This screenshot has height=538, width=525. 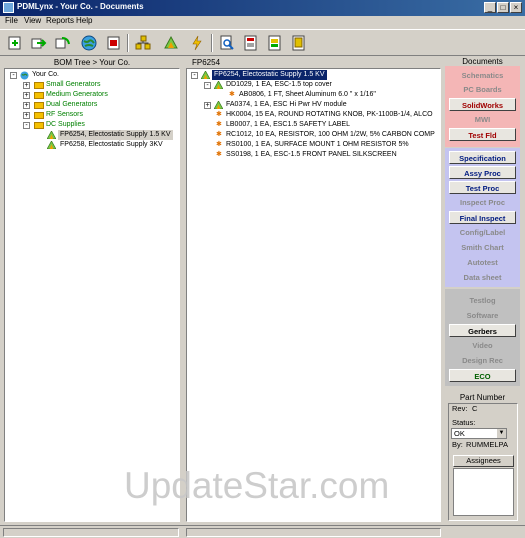 What do you see at coordinates (11, 20) in the screenshot?
I see `menu-file: File` at bounding box center [11, 20].